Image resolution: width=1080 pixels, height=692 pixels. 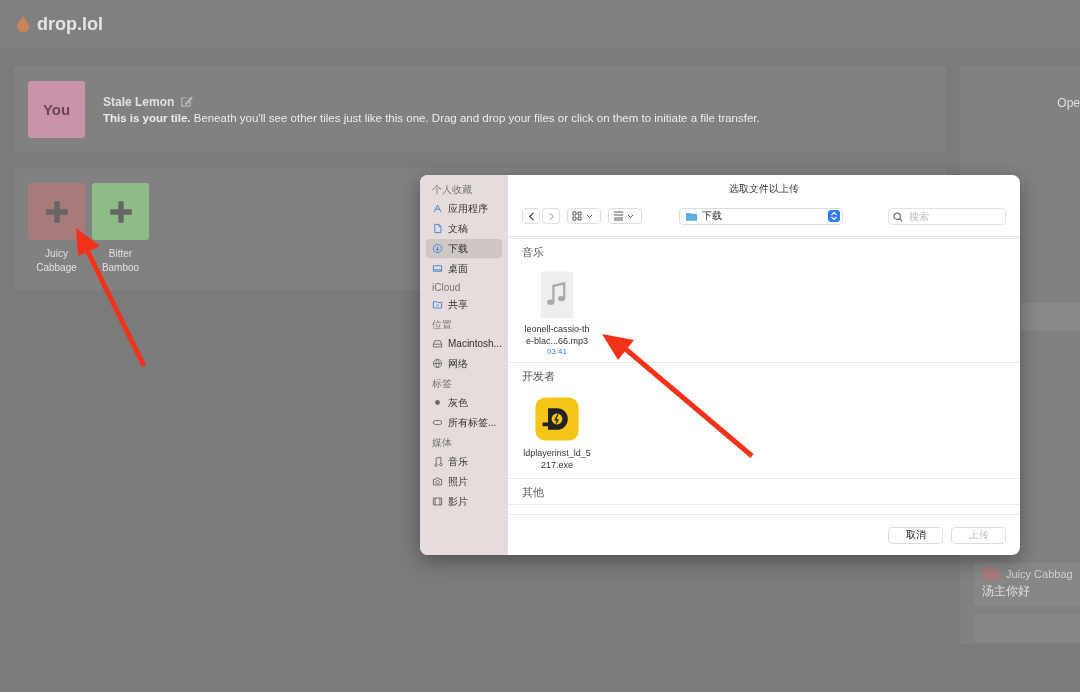 What do you see at coordinates (437, 248) in the screenshot?
I see `download-icon` at bounding box center [437, 248].